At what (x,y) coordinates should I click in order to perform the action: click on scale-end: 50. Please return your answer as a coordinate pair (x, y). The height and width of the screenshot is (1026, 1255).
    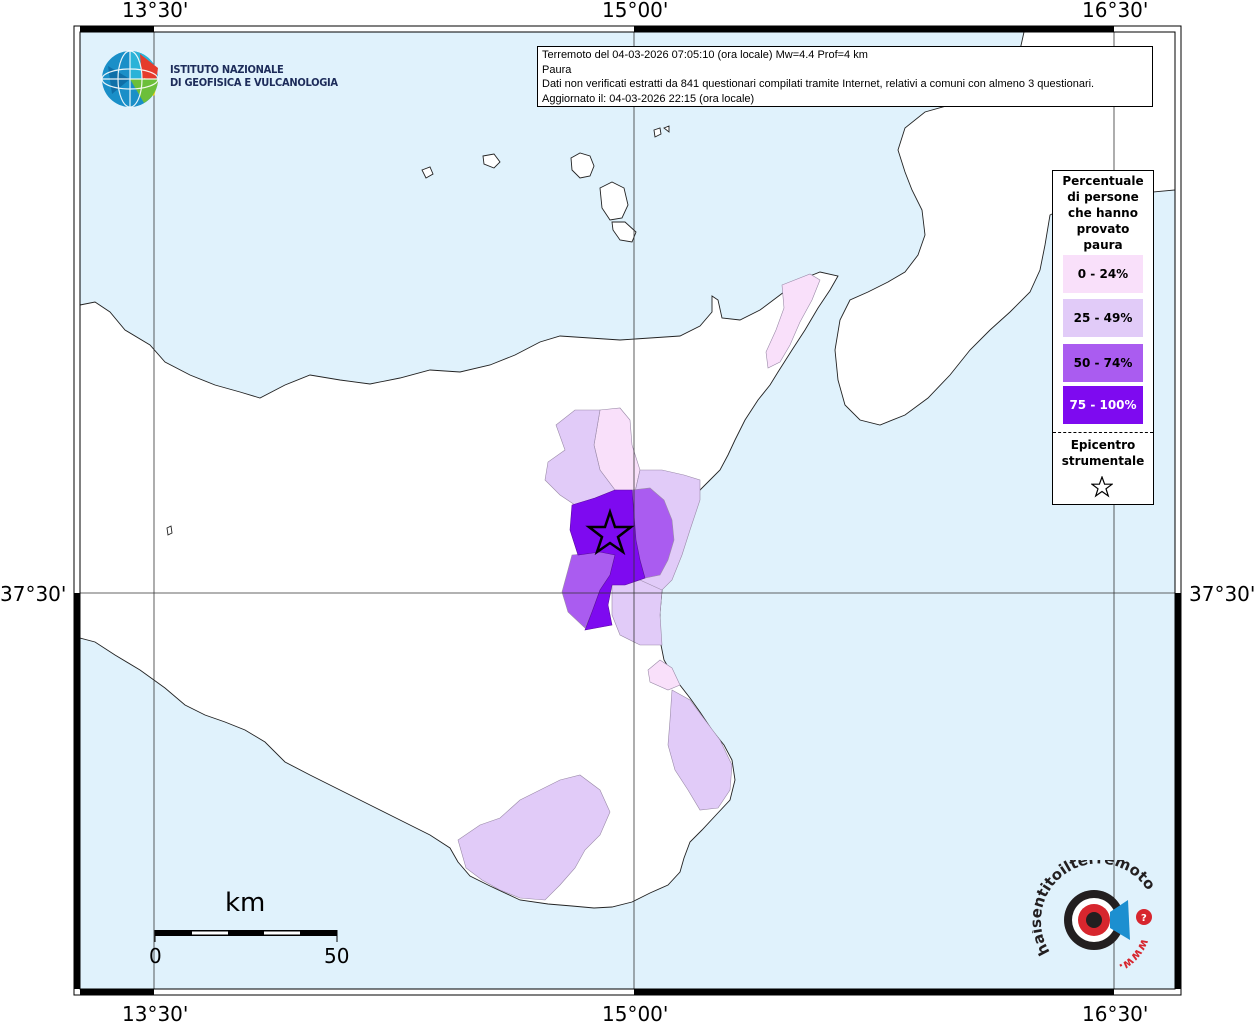
    Looking at the image, I should click on (337, 956).